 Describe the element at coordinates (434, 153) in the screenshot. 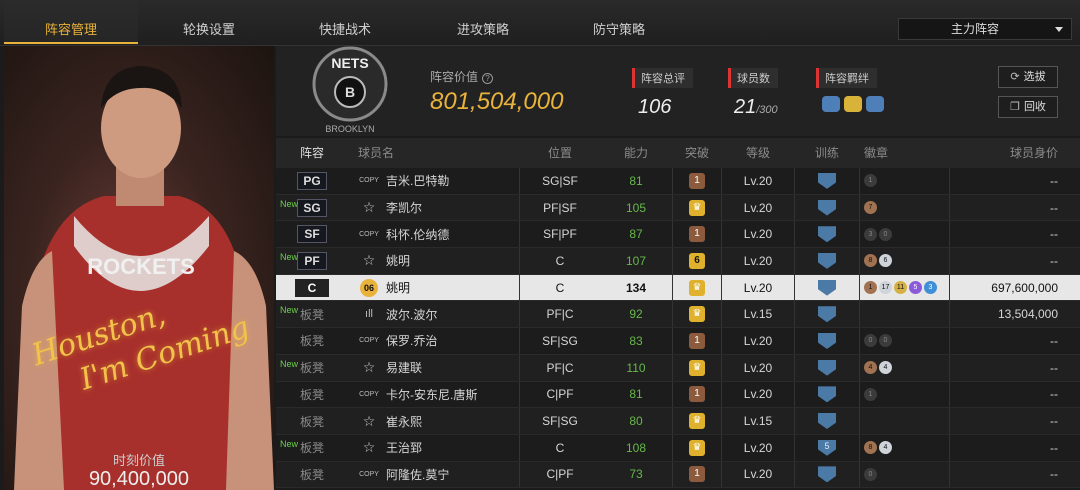

I see `col-header-name: 球员名` at that location.